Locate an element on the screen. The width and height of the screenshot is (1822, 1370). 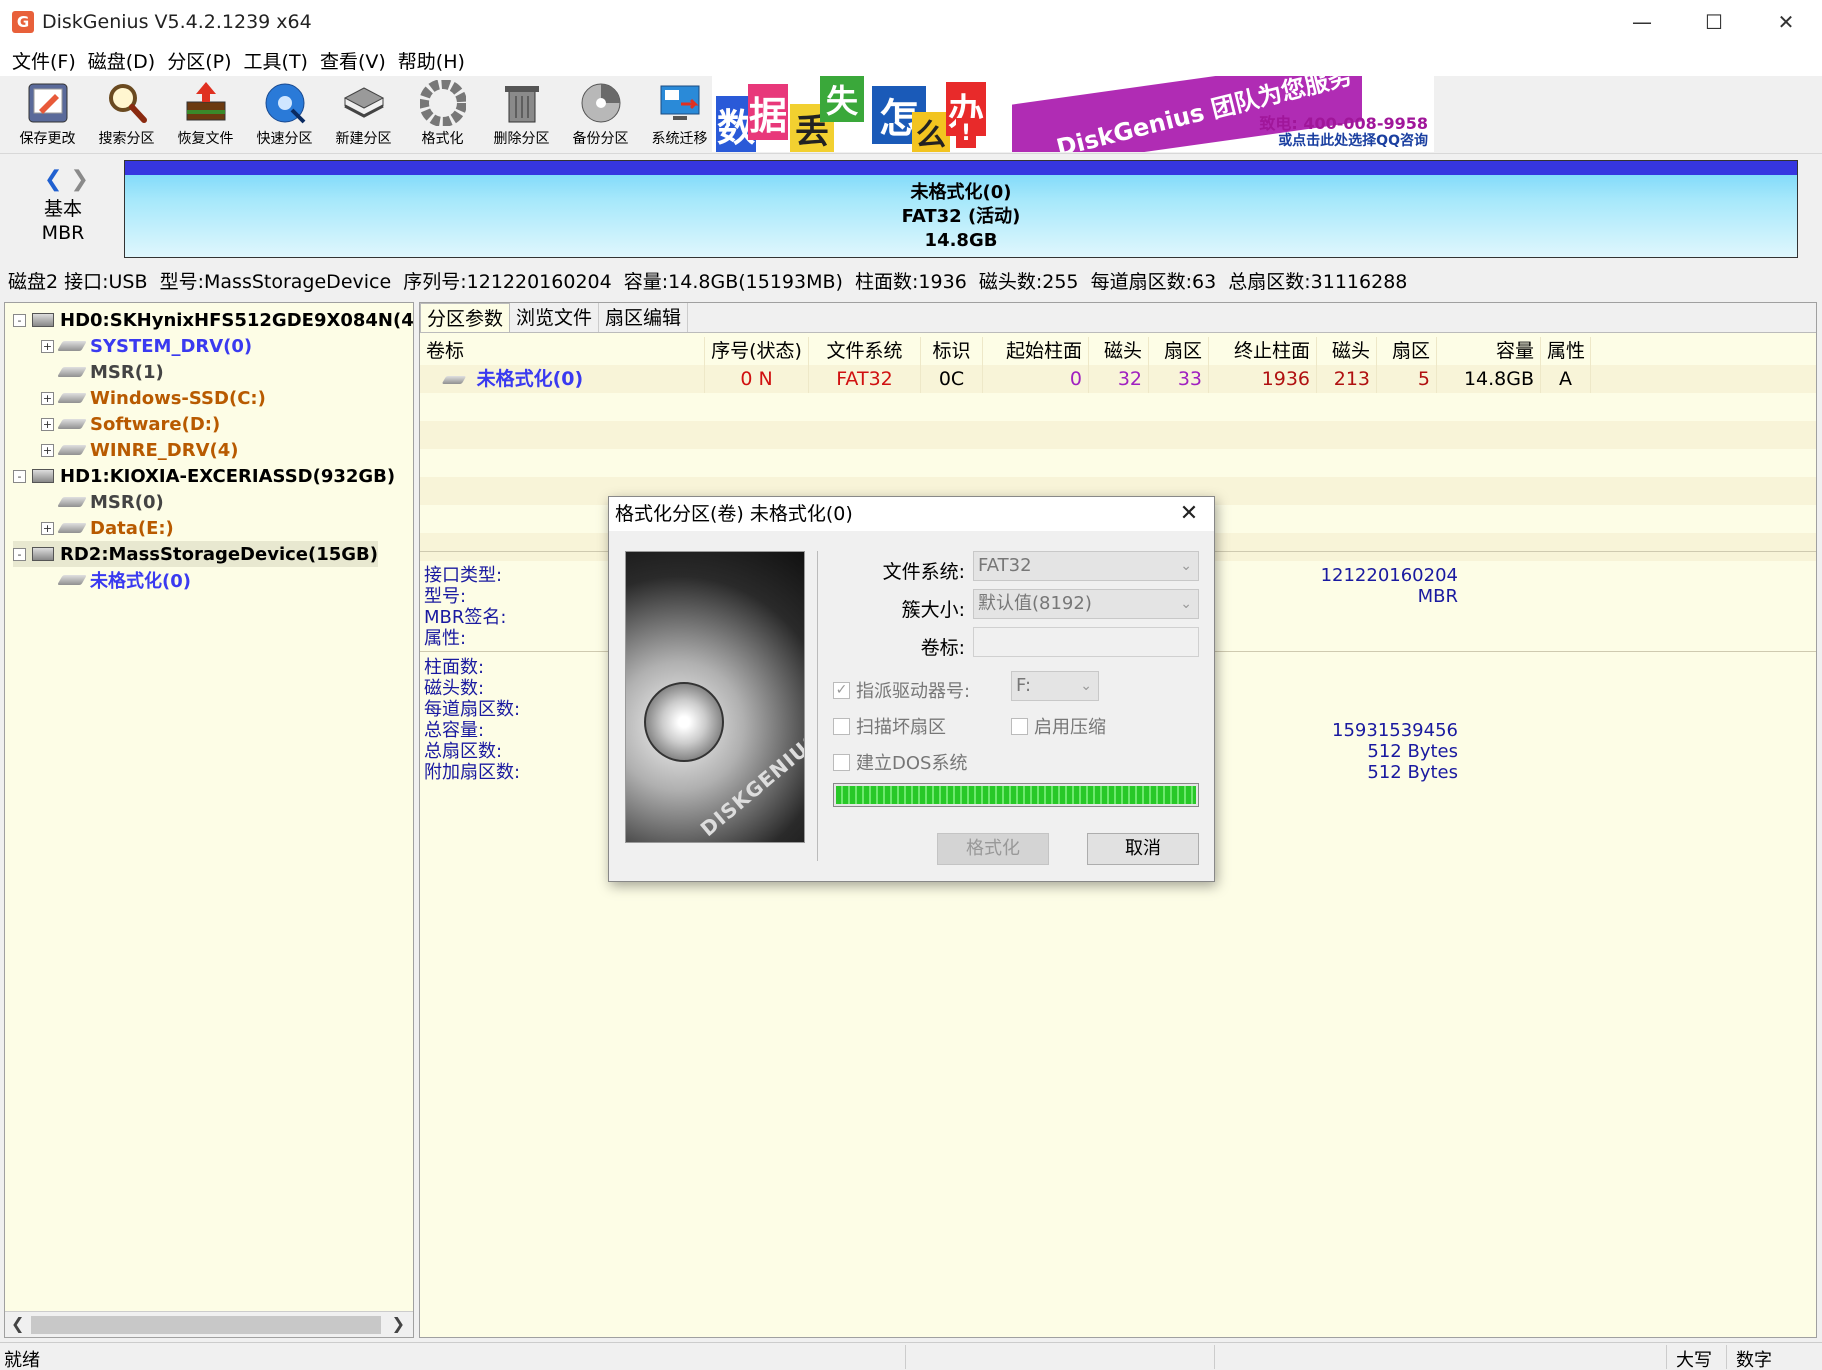
recover-icon is located at coordinates (205, 101).